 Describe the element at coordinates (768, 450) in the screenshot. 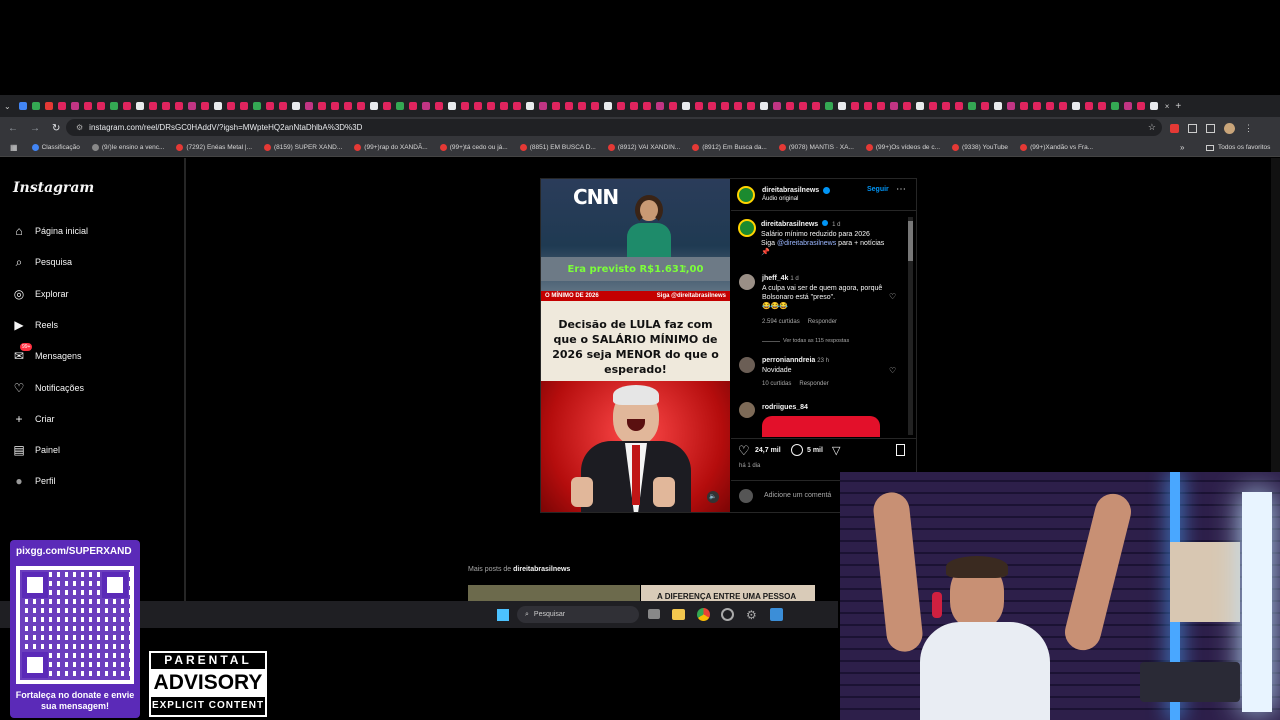

I see `like-count: 24,7 mil` at that location.